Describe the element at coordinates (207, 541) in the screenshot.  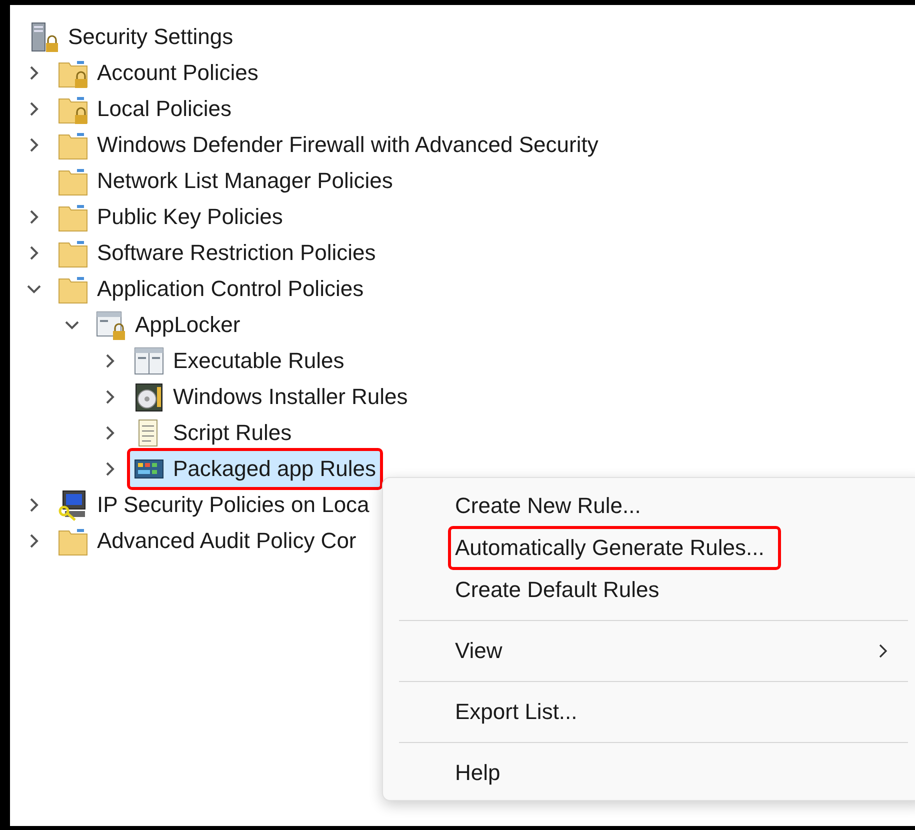
I see `tree-item: Advanced Audit Policy Cor` at that location.